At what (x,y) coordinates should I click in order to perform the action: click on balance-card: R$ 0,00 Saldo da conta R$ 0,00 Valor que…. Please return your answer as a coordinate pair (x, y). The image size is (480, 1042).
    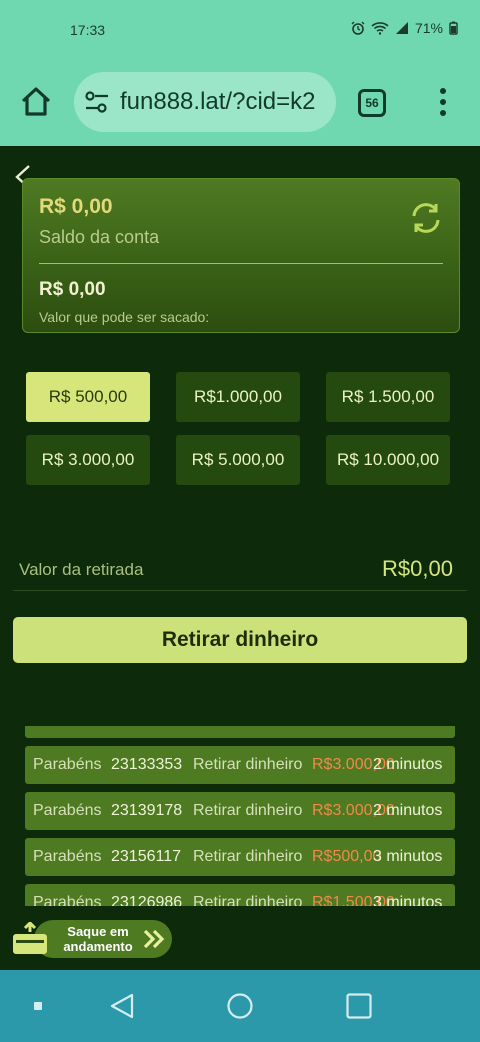
    Looking at the image, I should click on (241, 255).